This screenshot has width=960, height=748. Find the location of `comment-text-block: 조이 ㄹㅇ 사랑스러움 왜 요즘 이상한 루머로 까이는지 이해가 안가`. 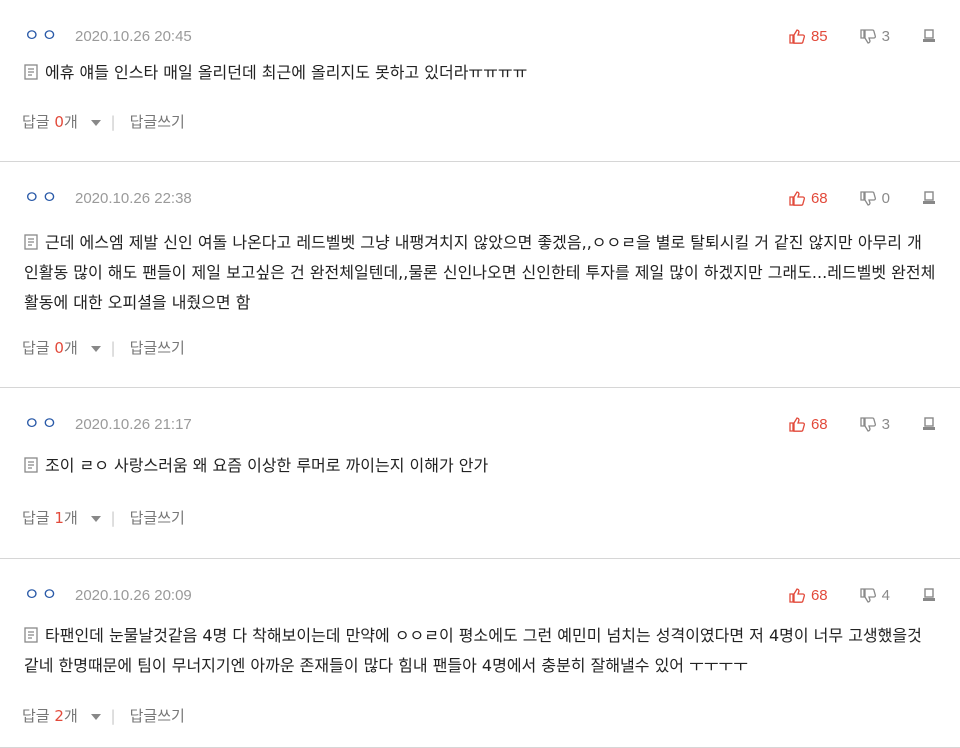

comment-text-block: 조이 ㄹㅇ 사랑스러움 왜 요즘 이상한 루머로 까이는지 이해가 안가 is located at coordinates (480, 466).